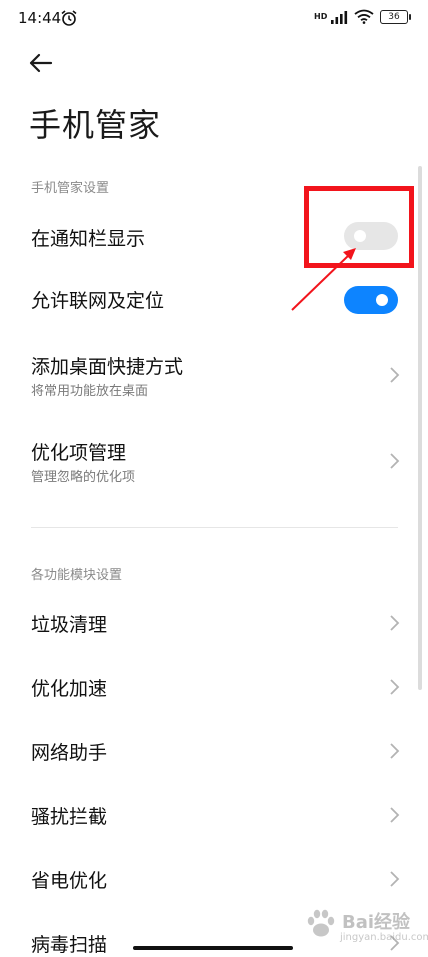 This screenshot has width=428, height=957. What do you see at coordinates (214, 300) in the screenshot?
I see `settings-row-network-location: 允许联网及定位` at bounding box center [214, 300].